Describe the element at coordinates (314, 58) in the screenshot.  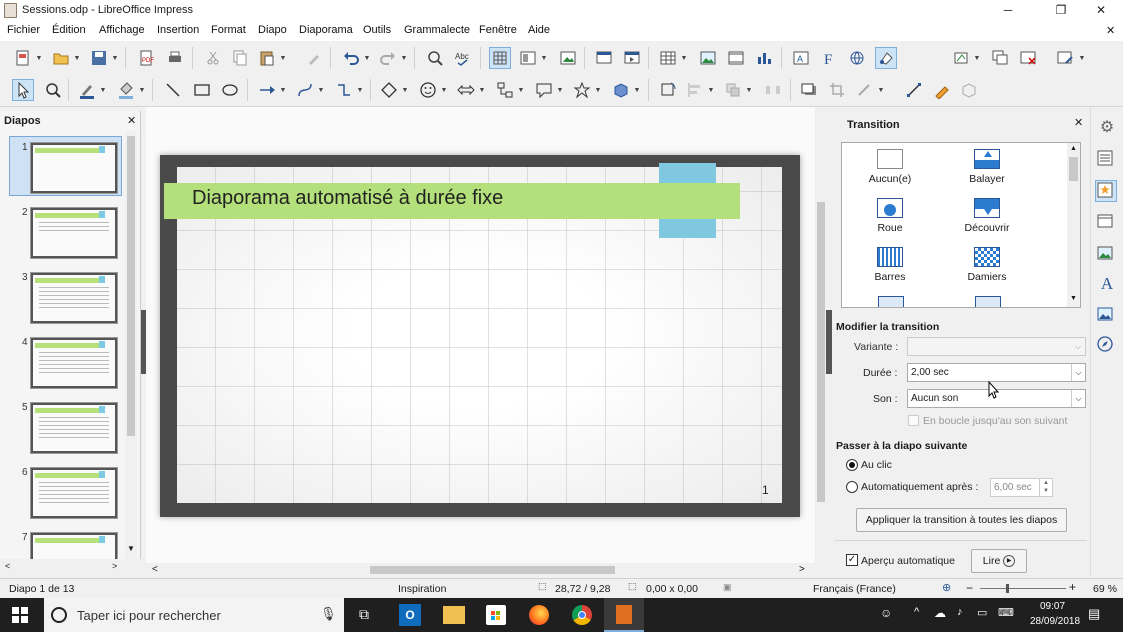
I see `clone-format-icon` at that location.